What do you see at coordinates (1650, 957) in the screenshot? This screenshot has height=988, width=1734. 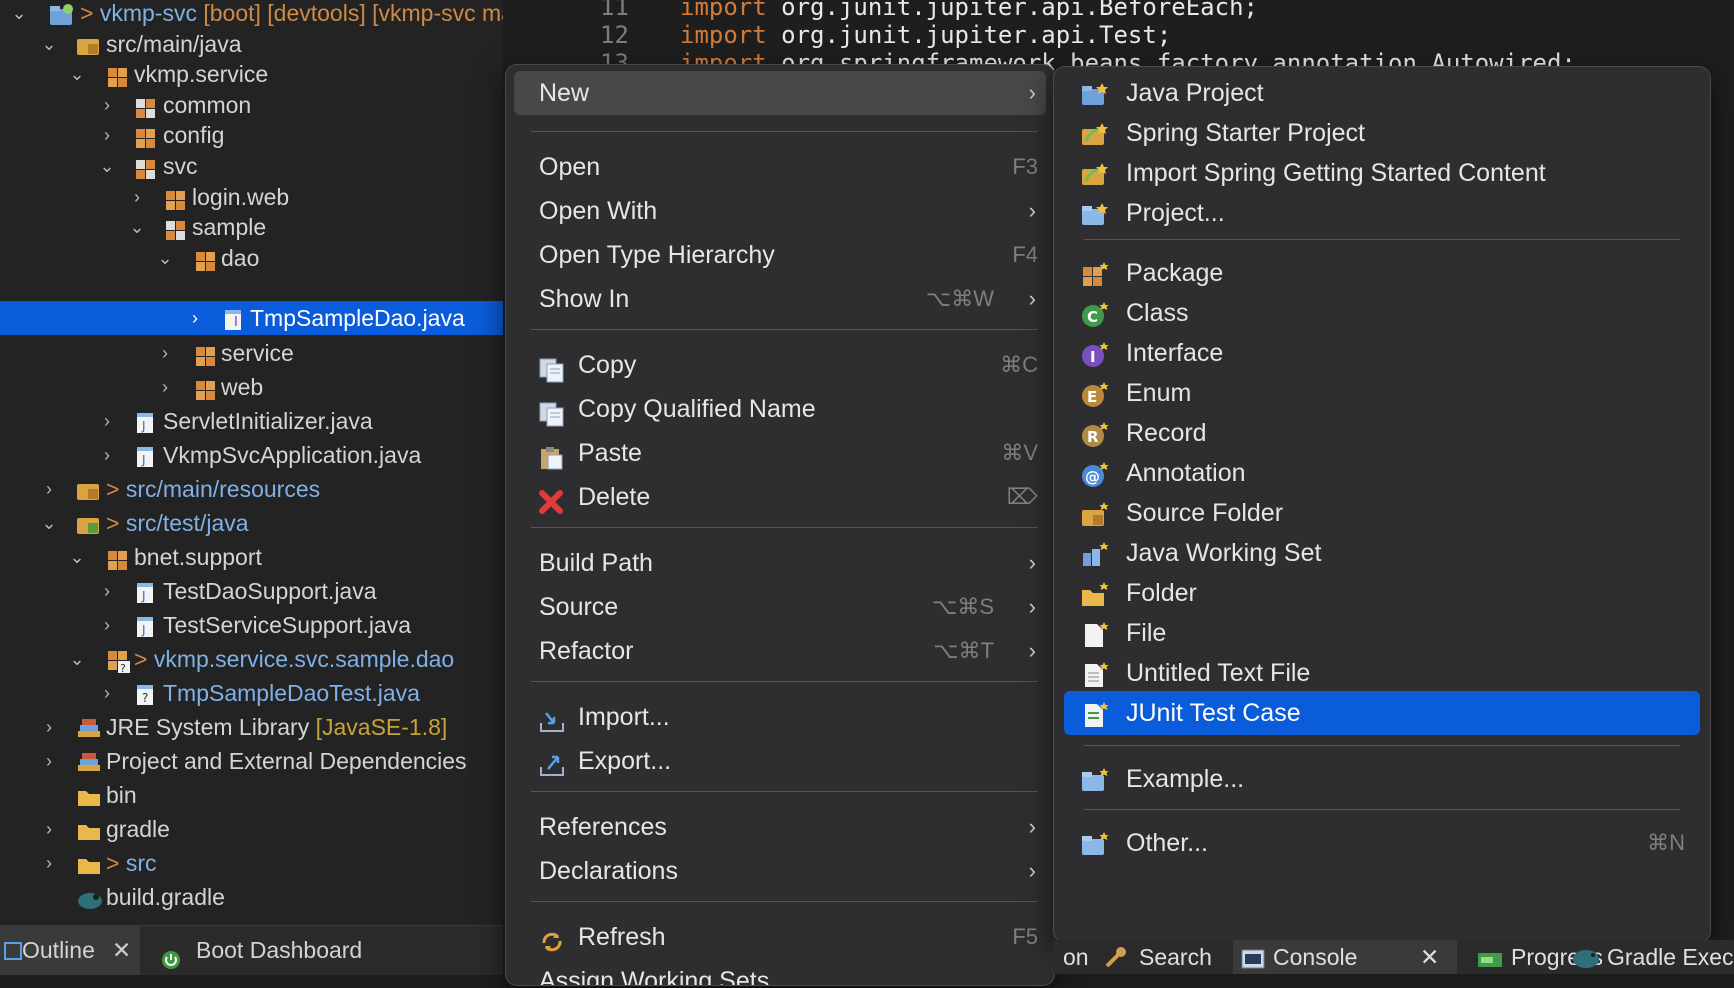 I see `tab-gradle-executions: Gradle Exec` at bounding box center [1650, 957].